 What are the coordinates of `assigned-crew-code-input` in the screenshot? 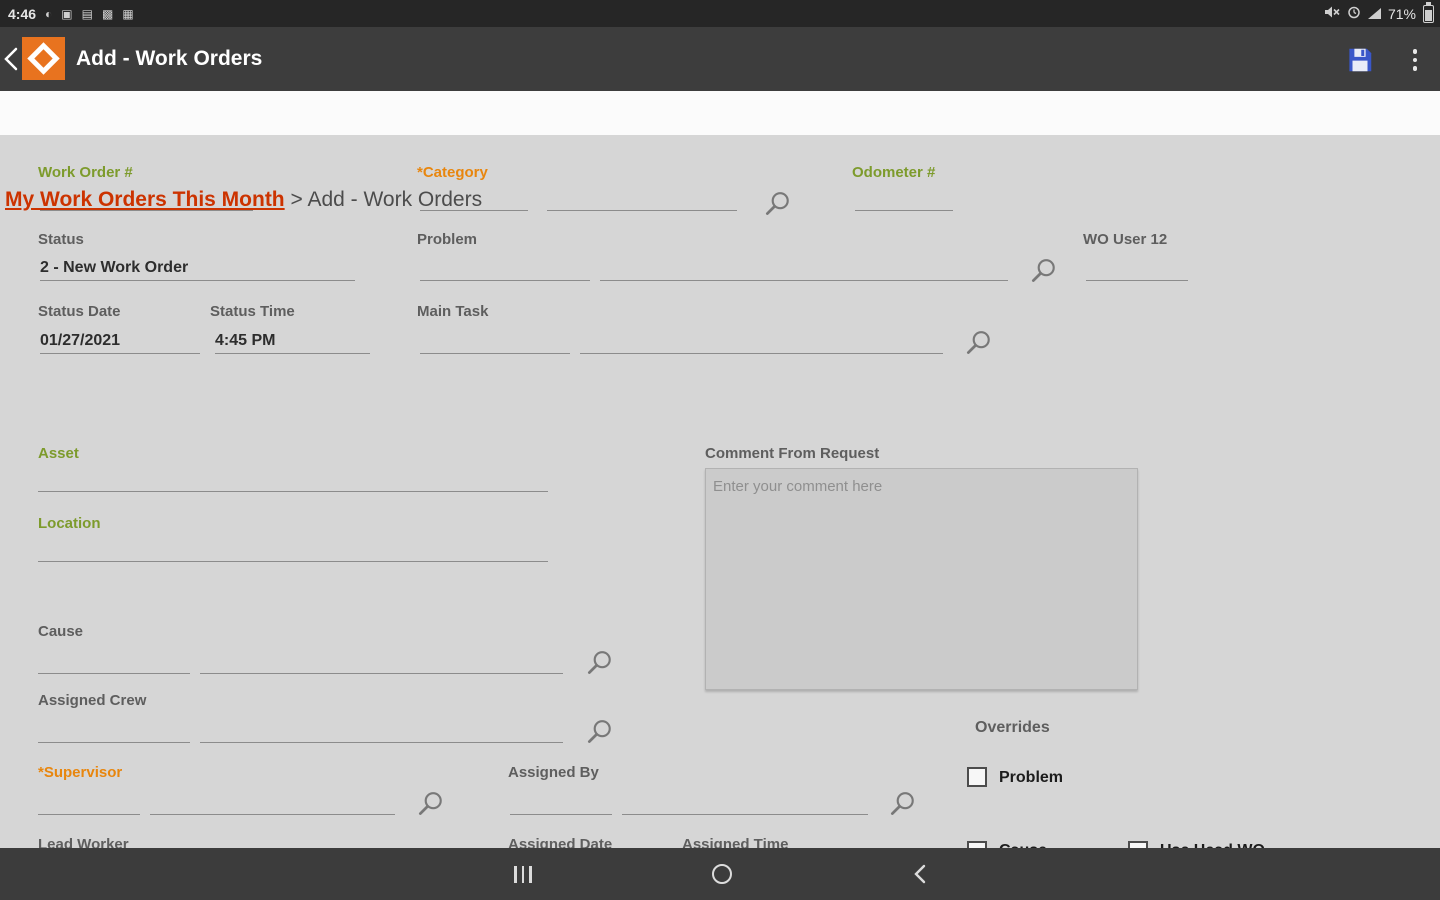 It's located at (114, 730).